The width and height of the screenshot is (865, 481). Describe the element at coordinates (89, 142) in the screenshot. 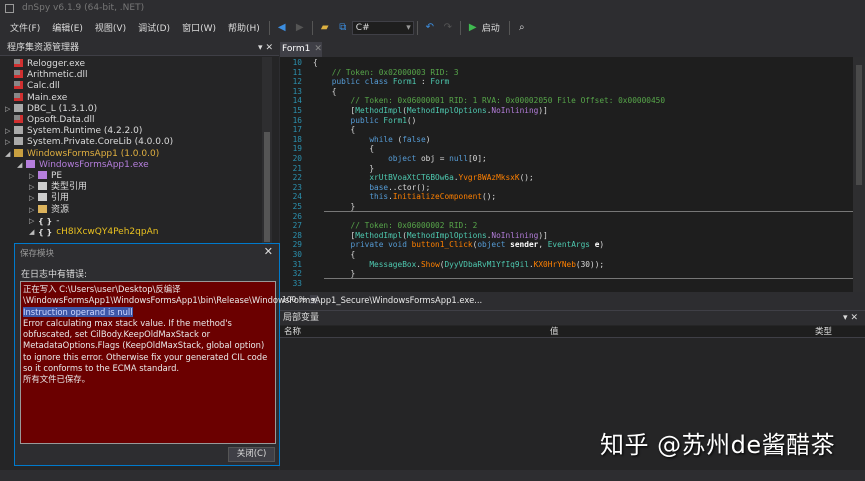

I see `tree-node: ▷ System.Private.CoreLib (4.0.0.0)` at that location.